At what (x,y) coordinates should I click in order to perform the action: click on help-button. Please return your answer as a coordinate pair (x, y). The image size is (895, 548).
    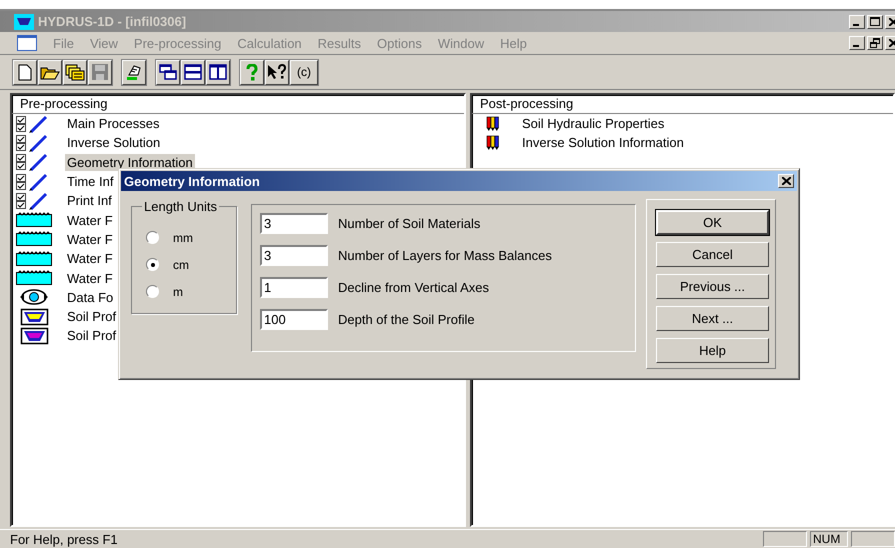
    Looking at the image, I should click on (252, 72).